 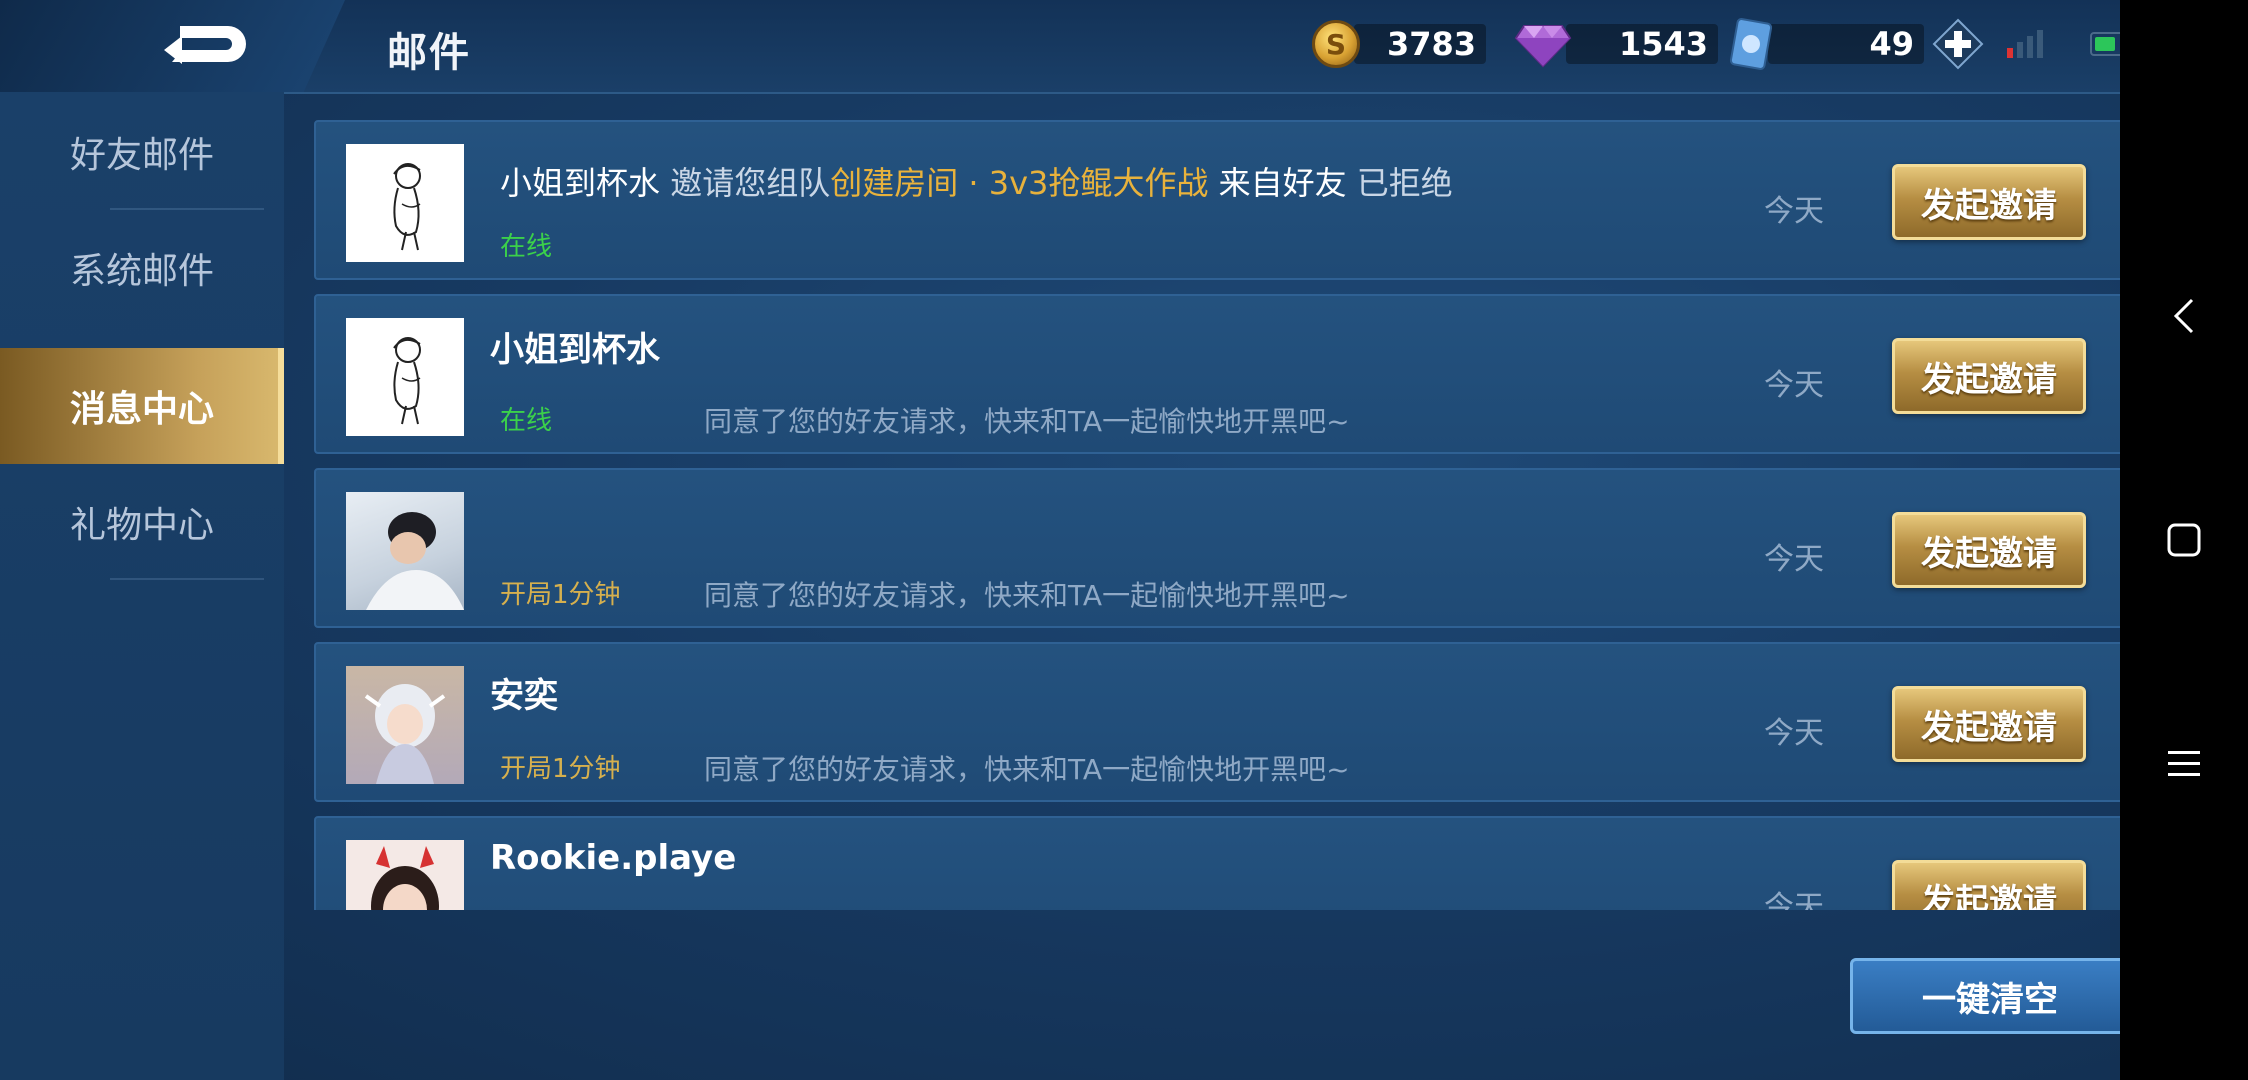 I want to click on friend-name: 安奕, so click(x=524, y=696).